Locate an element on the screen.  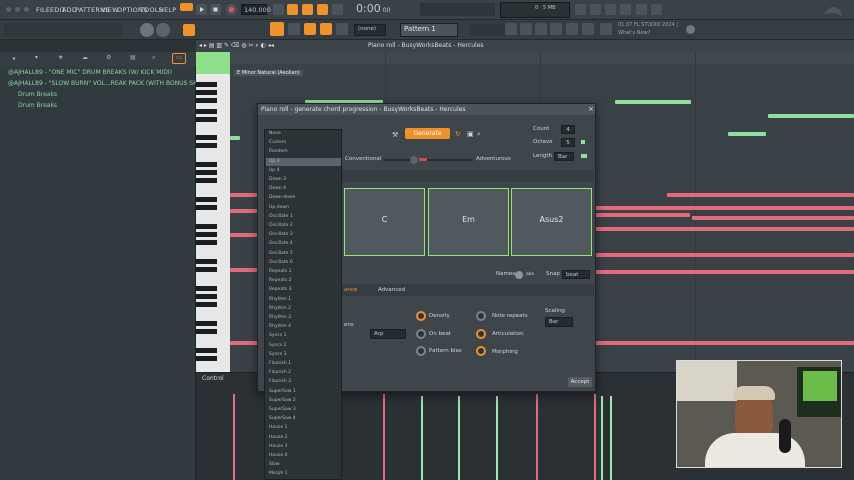
control-label: Control is located at coordinates (213, 378).